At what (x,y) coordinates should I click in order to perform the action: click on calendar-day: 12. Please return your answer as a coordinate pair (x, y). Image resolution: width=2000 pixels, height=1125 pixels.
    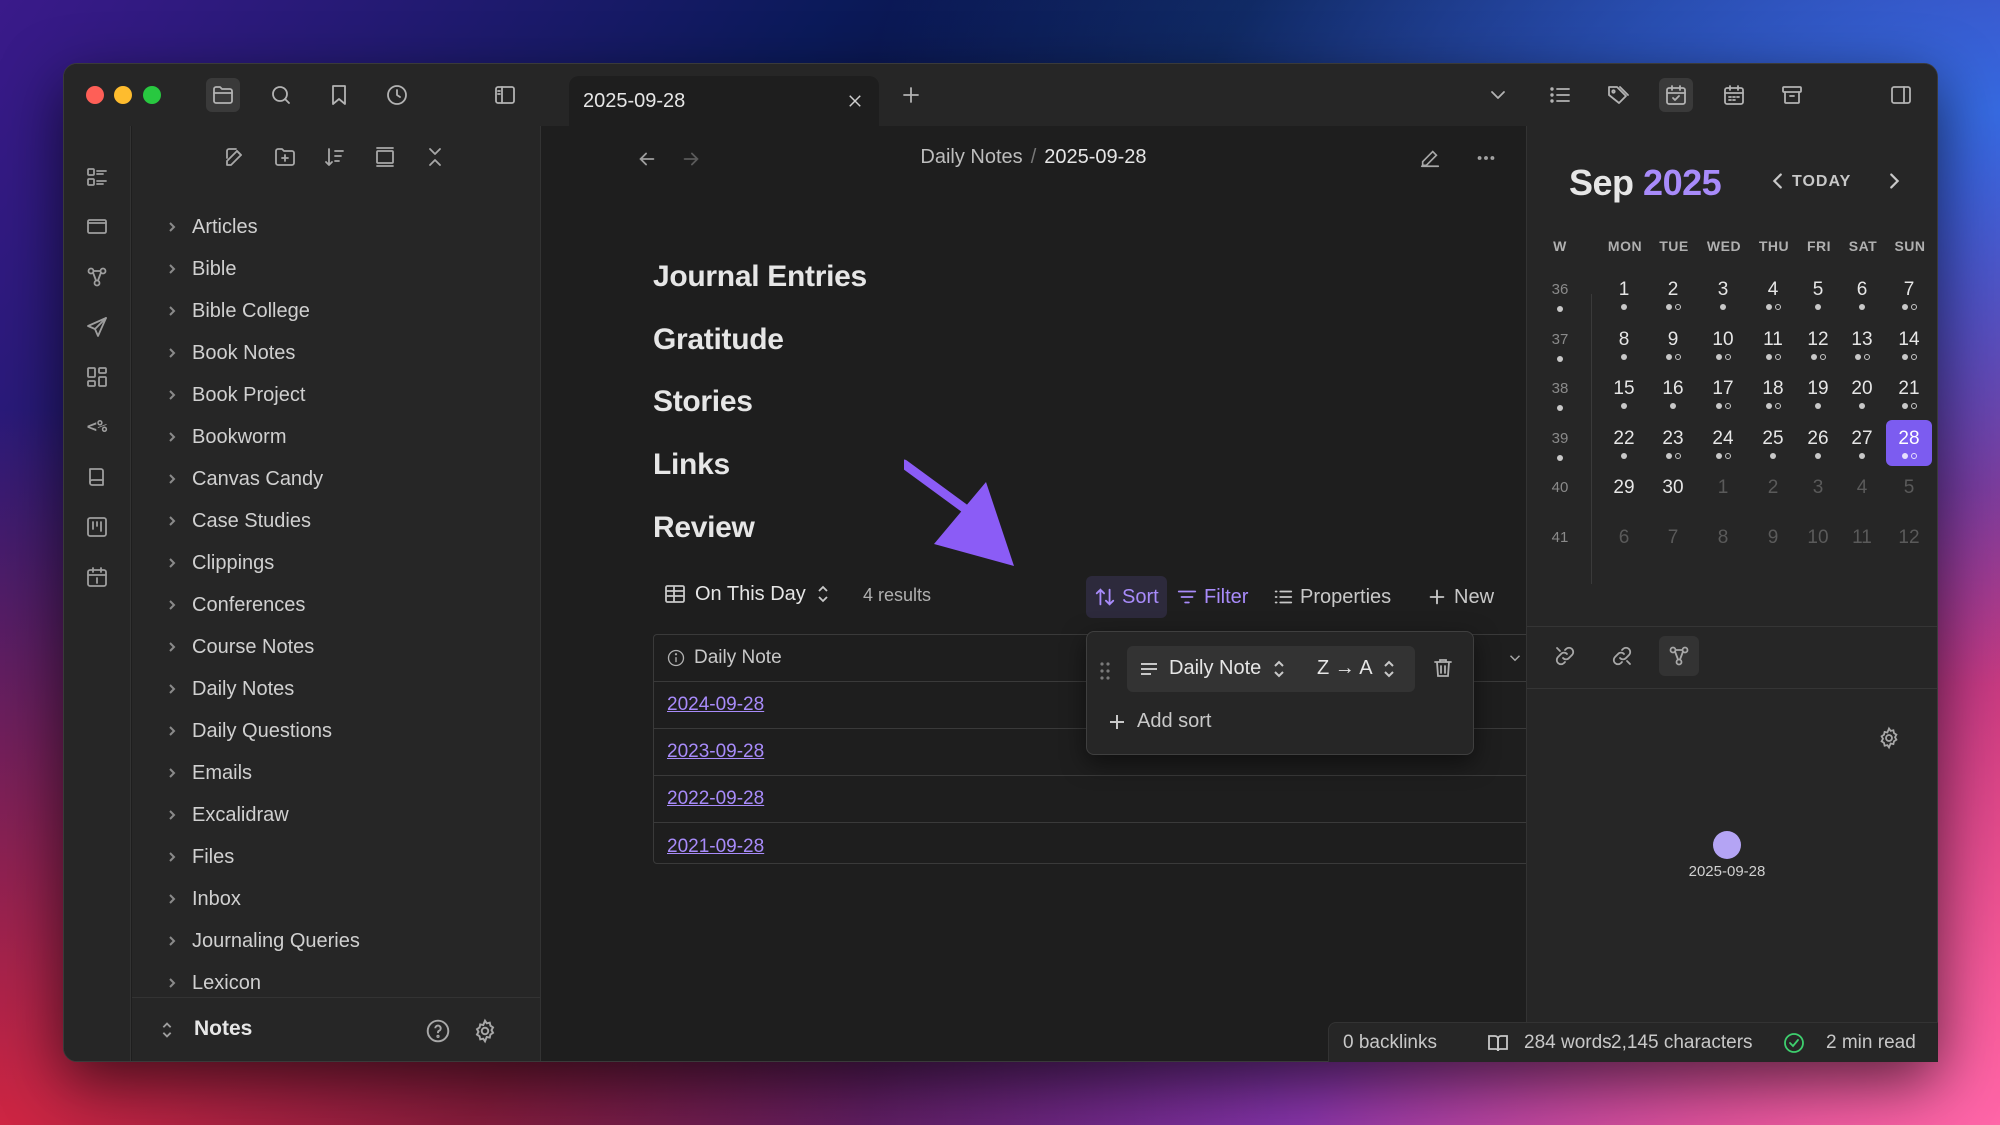
    Looking at the image, I should click on (1818, 344).